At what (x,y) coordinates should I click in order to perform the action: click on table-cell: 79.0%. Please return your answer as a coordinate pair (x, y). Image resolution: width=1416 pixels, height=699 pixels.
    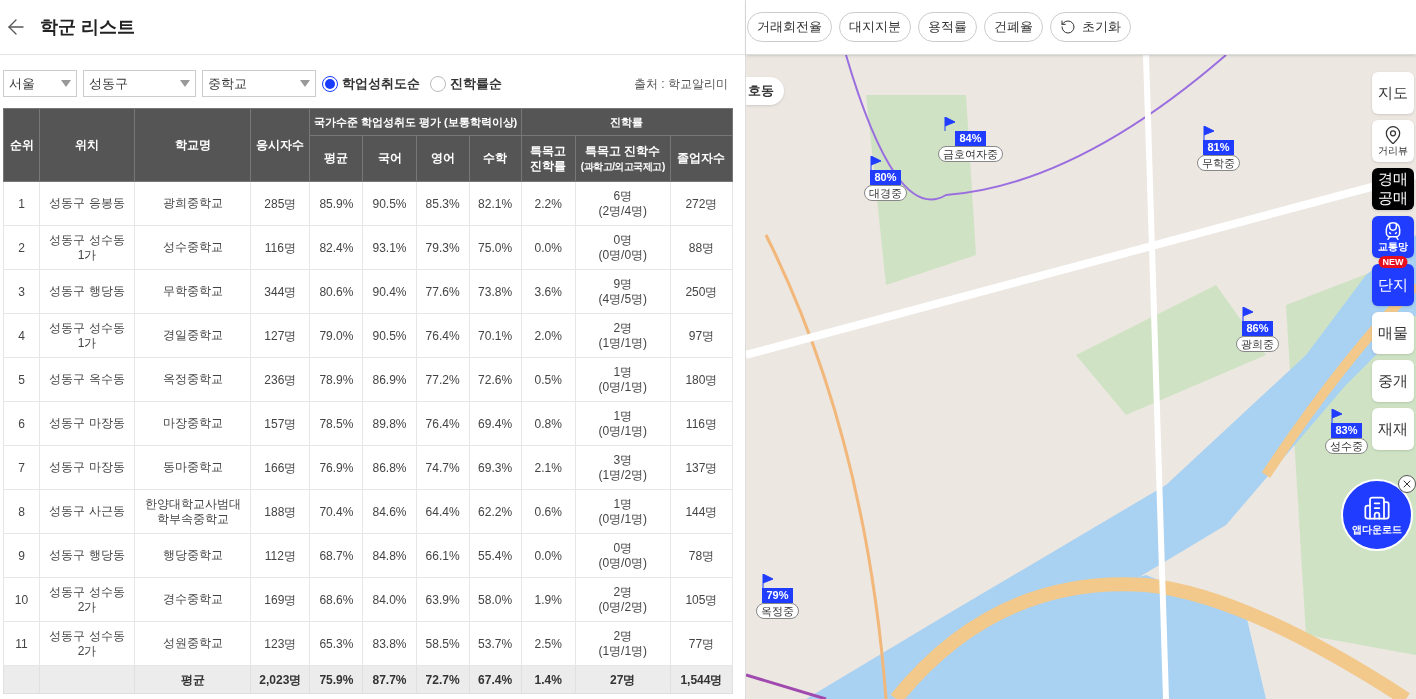
    Looking at the image, I should click on (336, 335).